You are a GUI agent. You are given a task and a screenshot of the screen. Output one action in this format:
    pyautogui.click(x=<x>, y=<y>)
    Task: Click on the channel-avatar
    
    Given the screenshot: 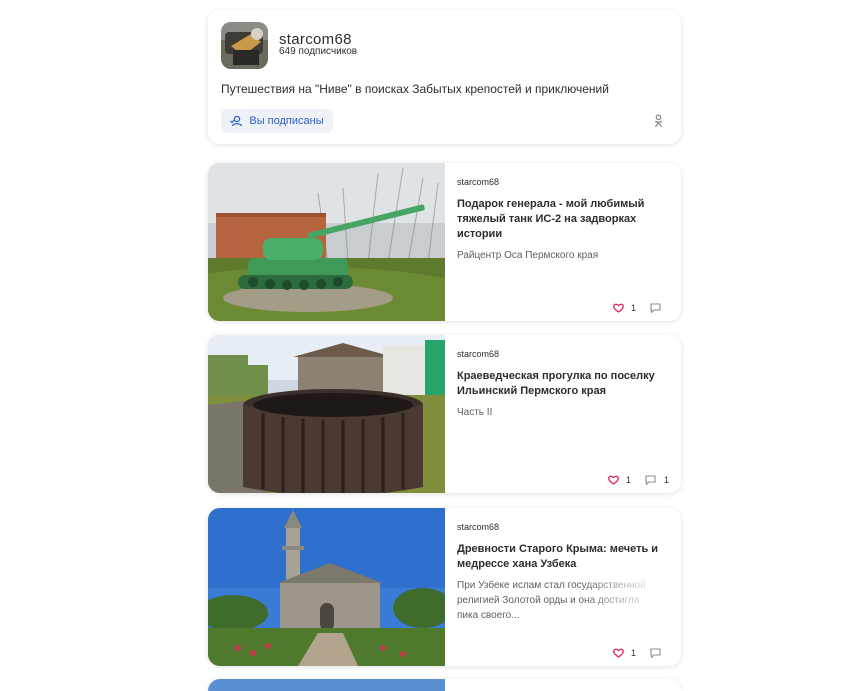 What is the action you would take?
    pyautogui.click(x=244, y=45)
    